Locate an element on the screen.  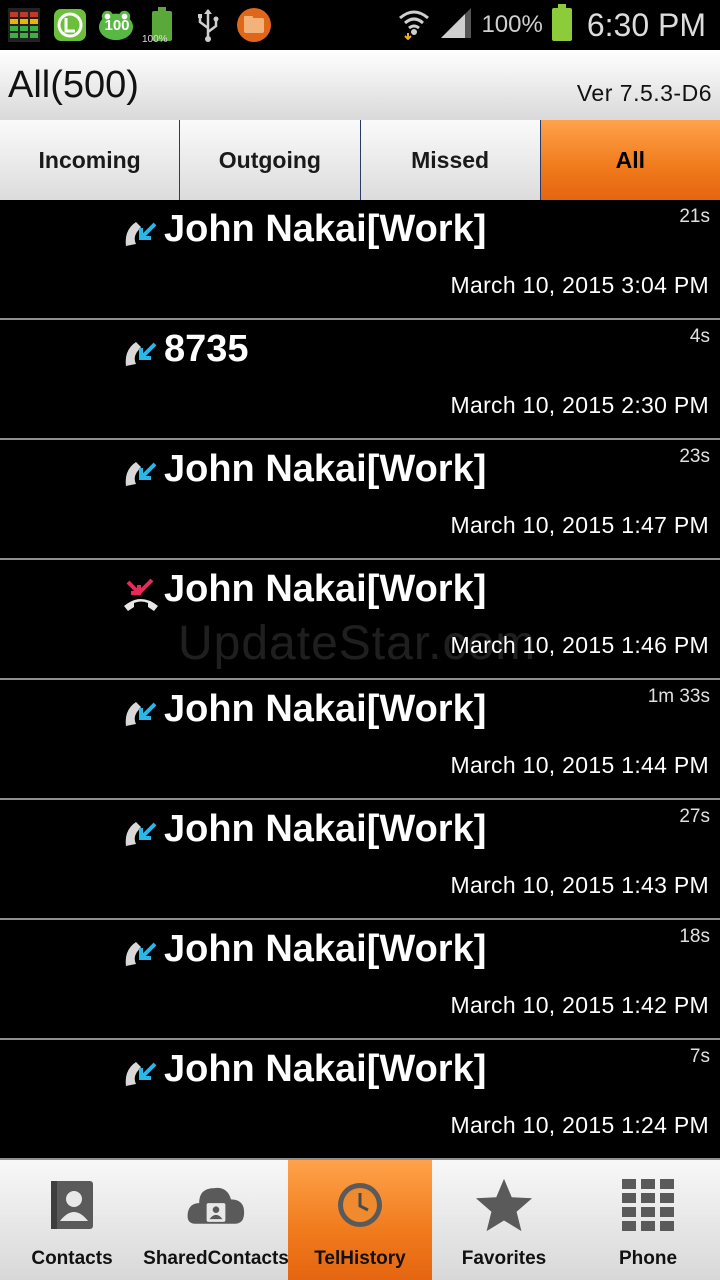
tab-all: All is located at coordinates (630, 160).